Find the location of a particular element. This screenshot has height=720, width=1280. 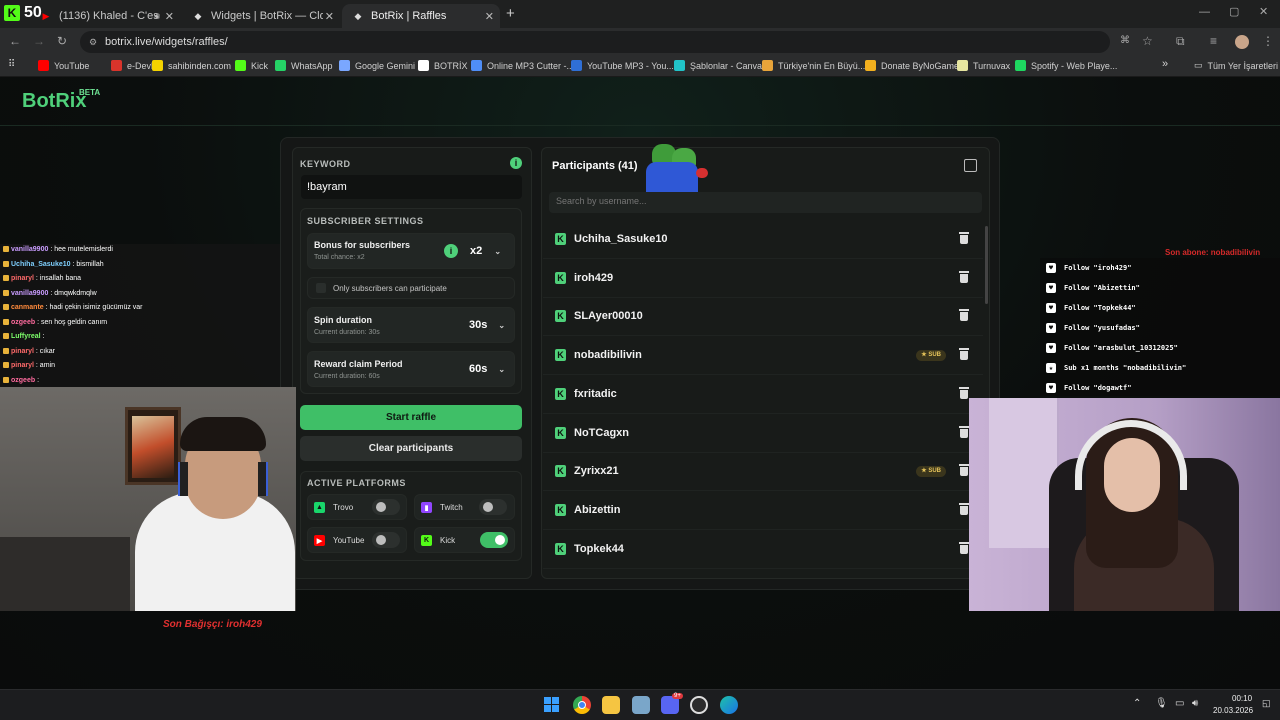

bookmarks-more-button: » is located at coordinates (1165, 64).